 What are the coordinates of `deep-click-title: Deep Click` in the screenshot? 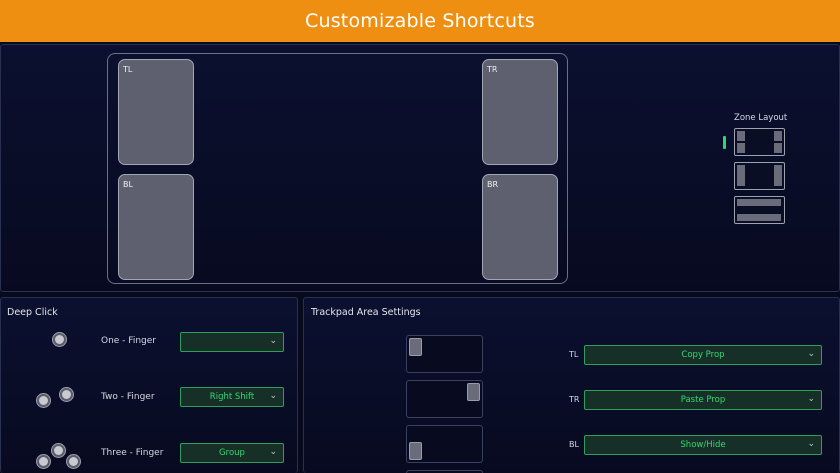 It's located at (32, 312).